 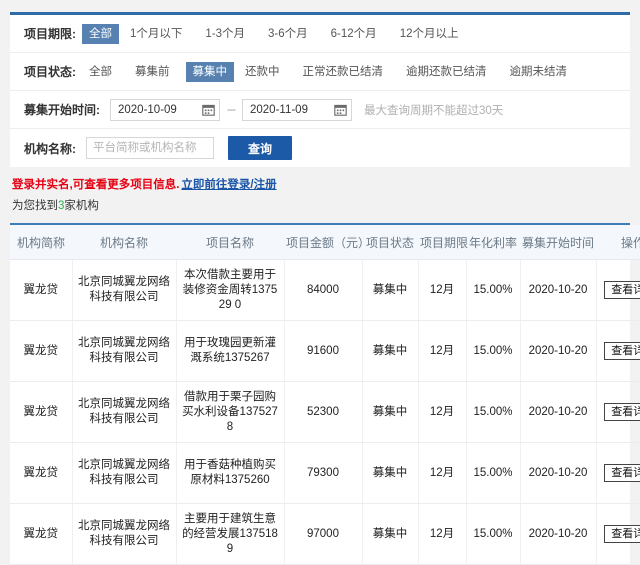 I want to click on result-summary-suffix: 家机构, so click(x=81, y=206).